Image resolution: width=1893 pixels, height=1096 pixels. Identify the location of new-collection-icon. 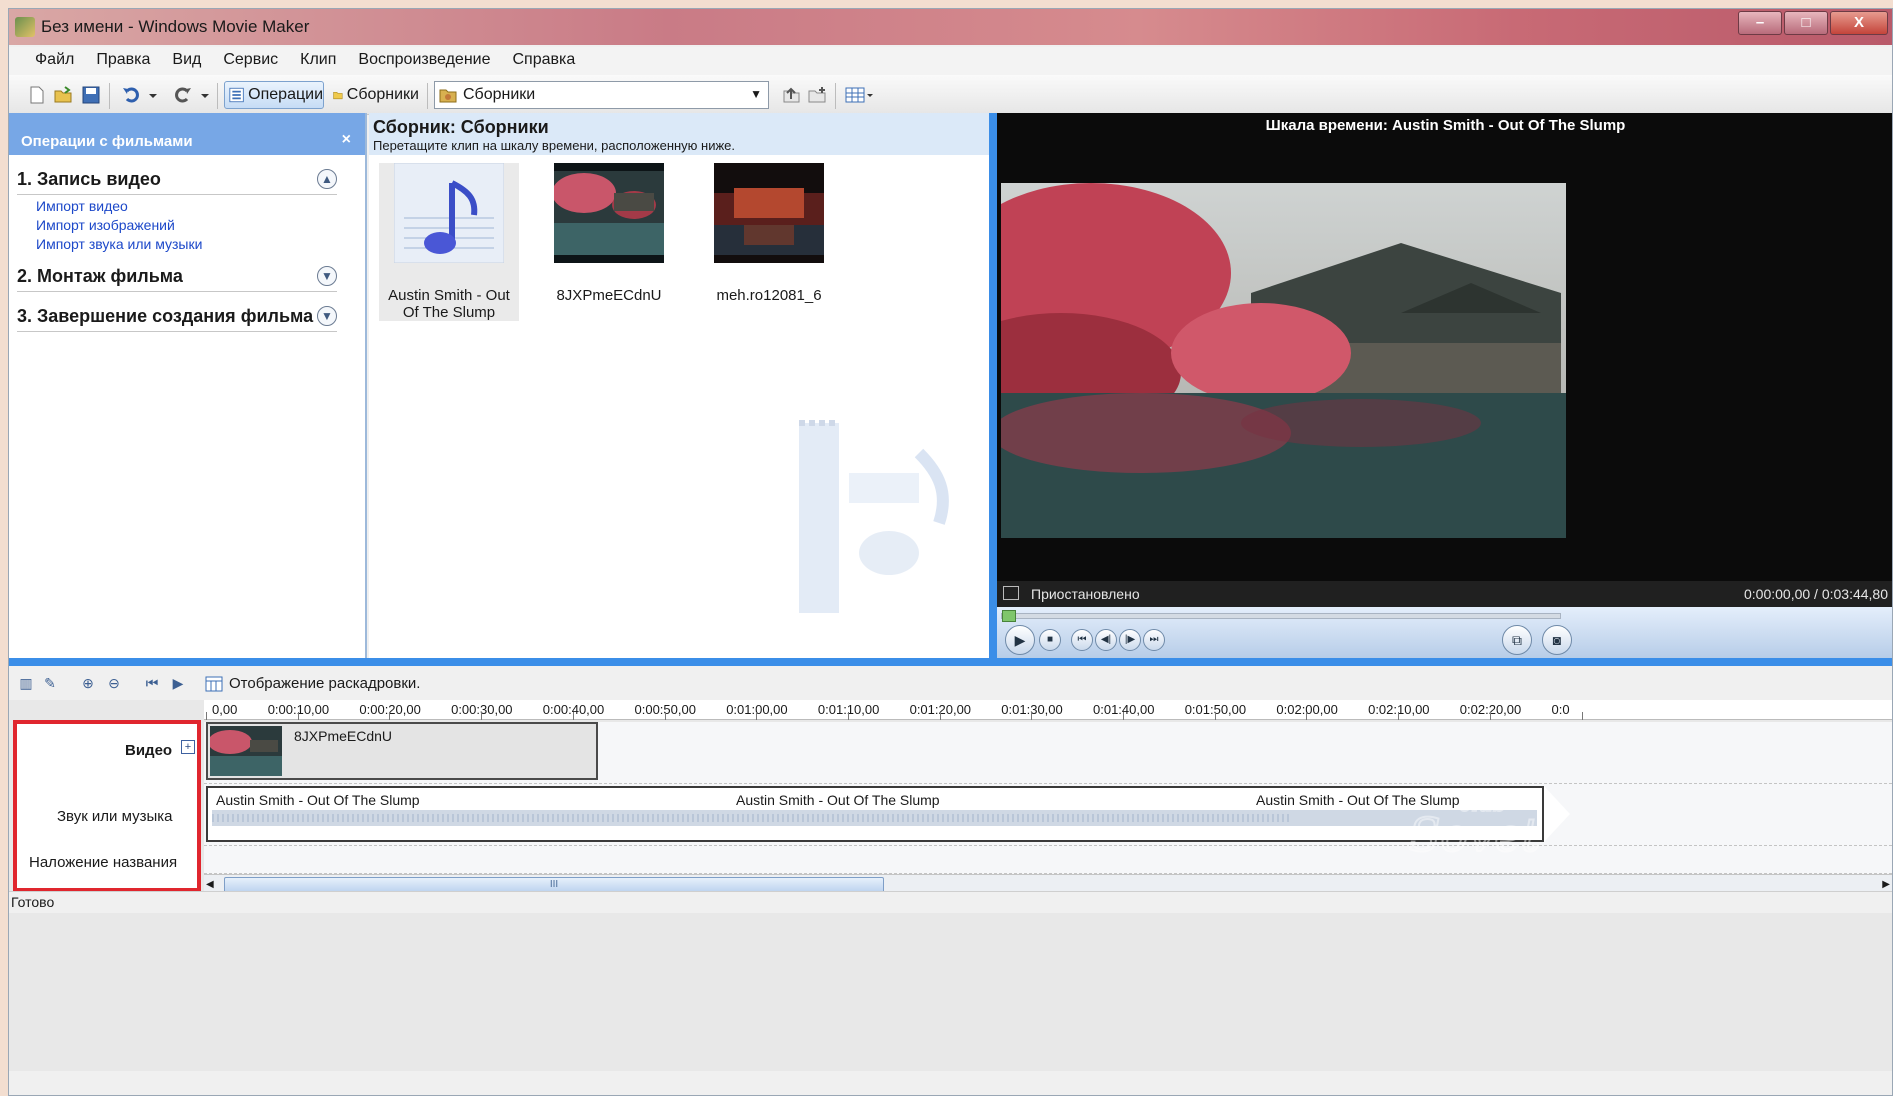
(817, 95).